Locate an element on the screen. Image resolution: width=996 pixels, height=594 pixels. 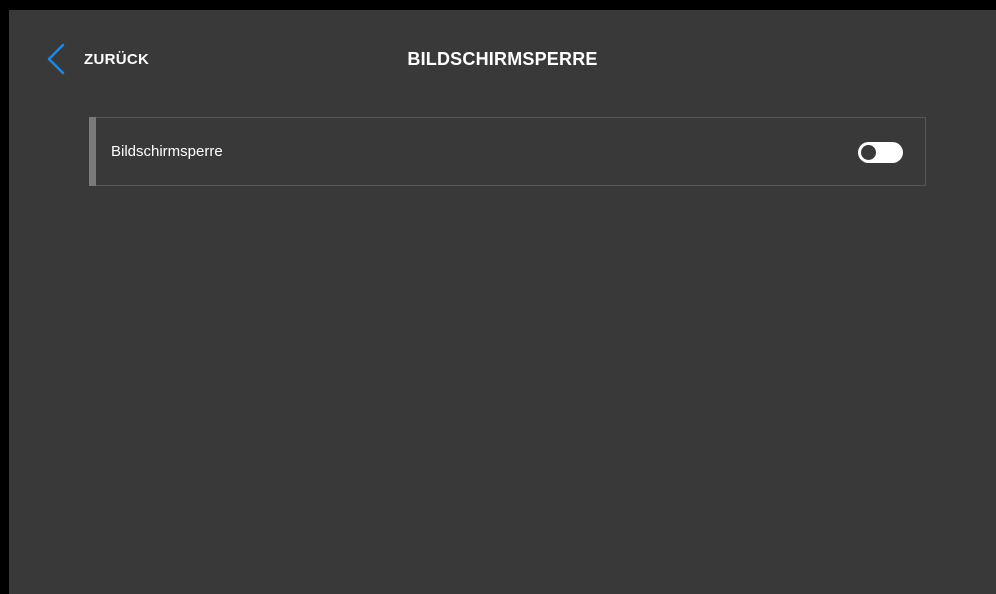
toggle-knob is located at coordinates (868, 152).